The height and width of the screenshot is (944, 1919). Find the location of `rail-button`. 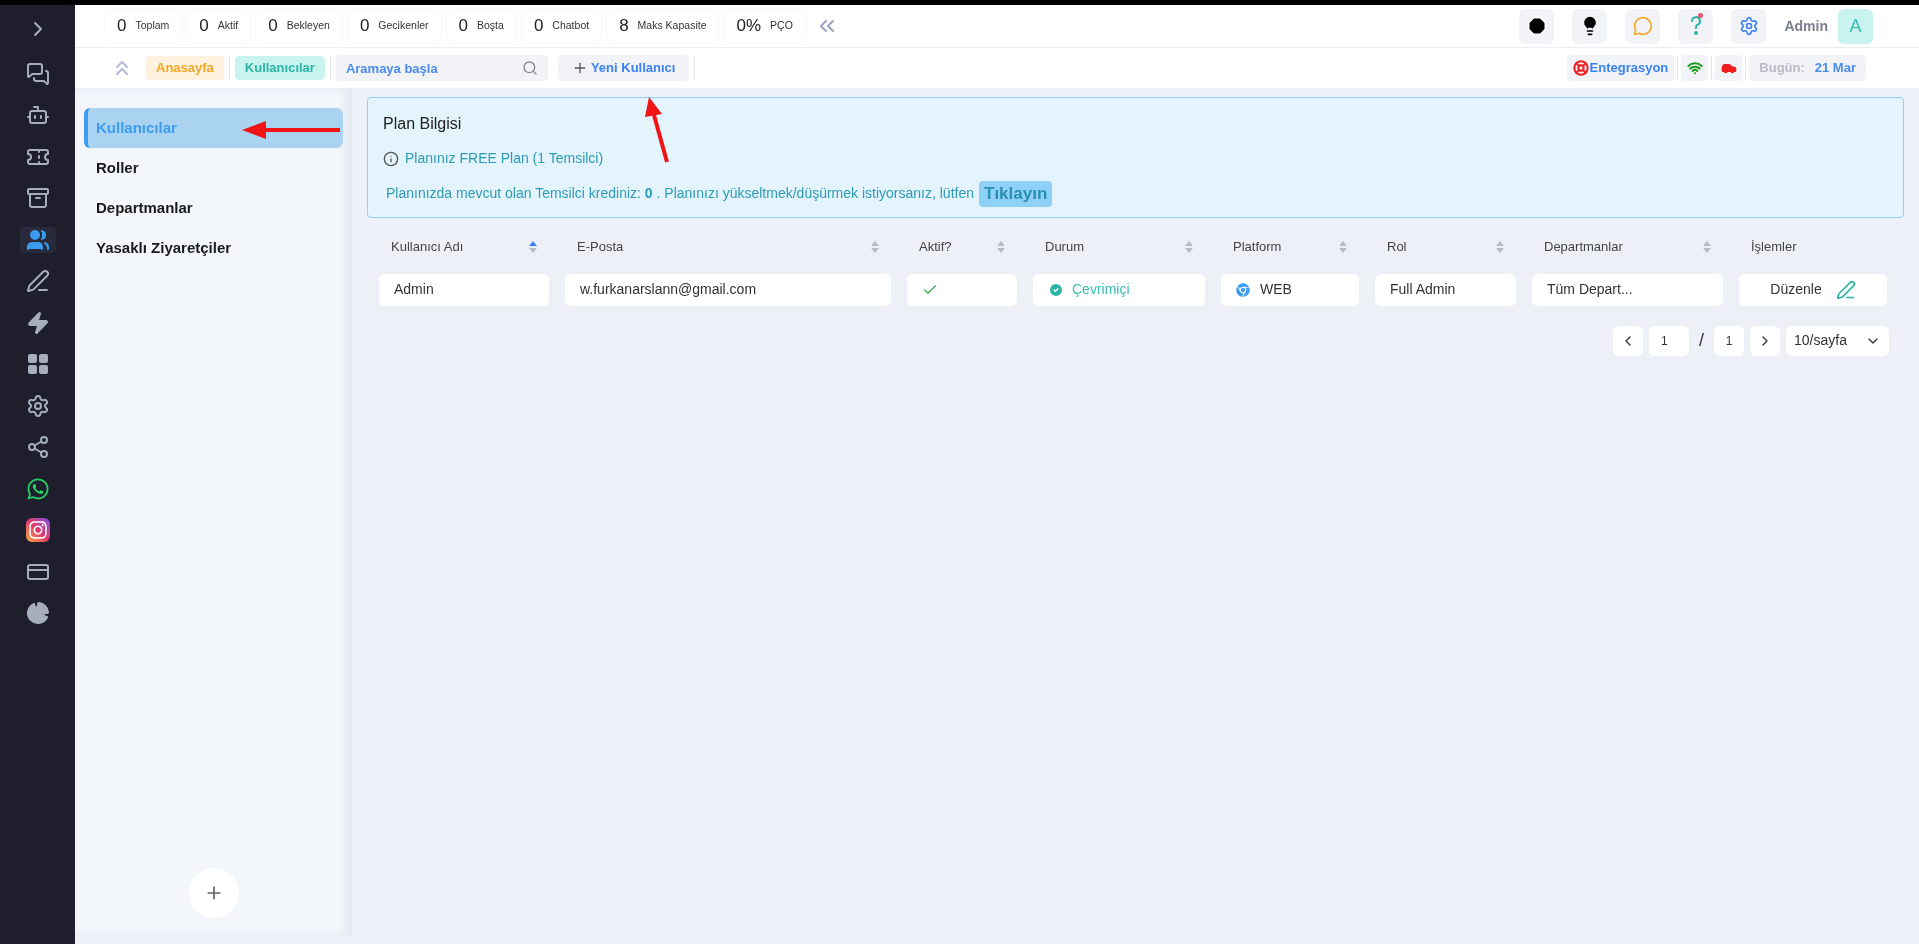

rail-button is located at coordinates (37, 239).